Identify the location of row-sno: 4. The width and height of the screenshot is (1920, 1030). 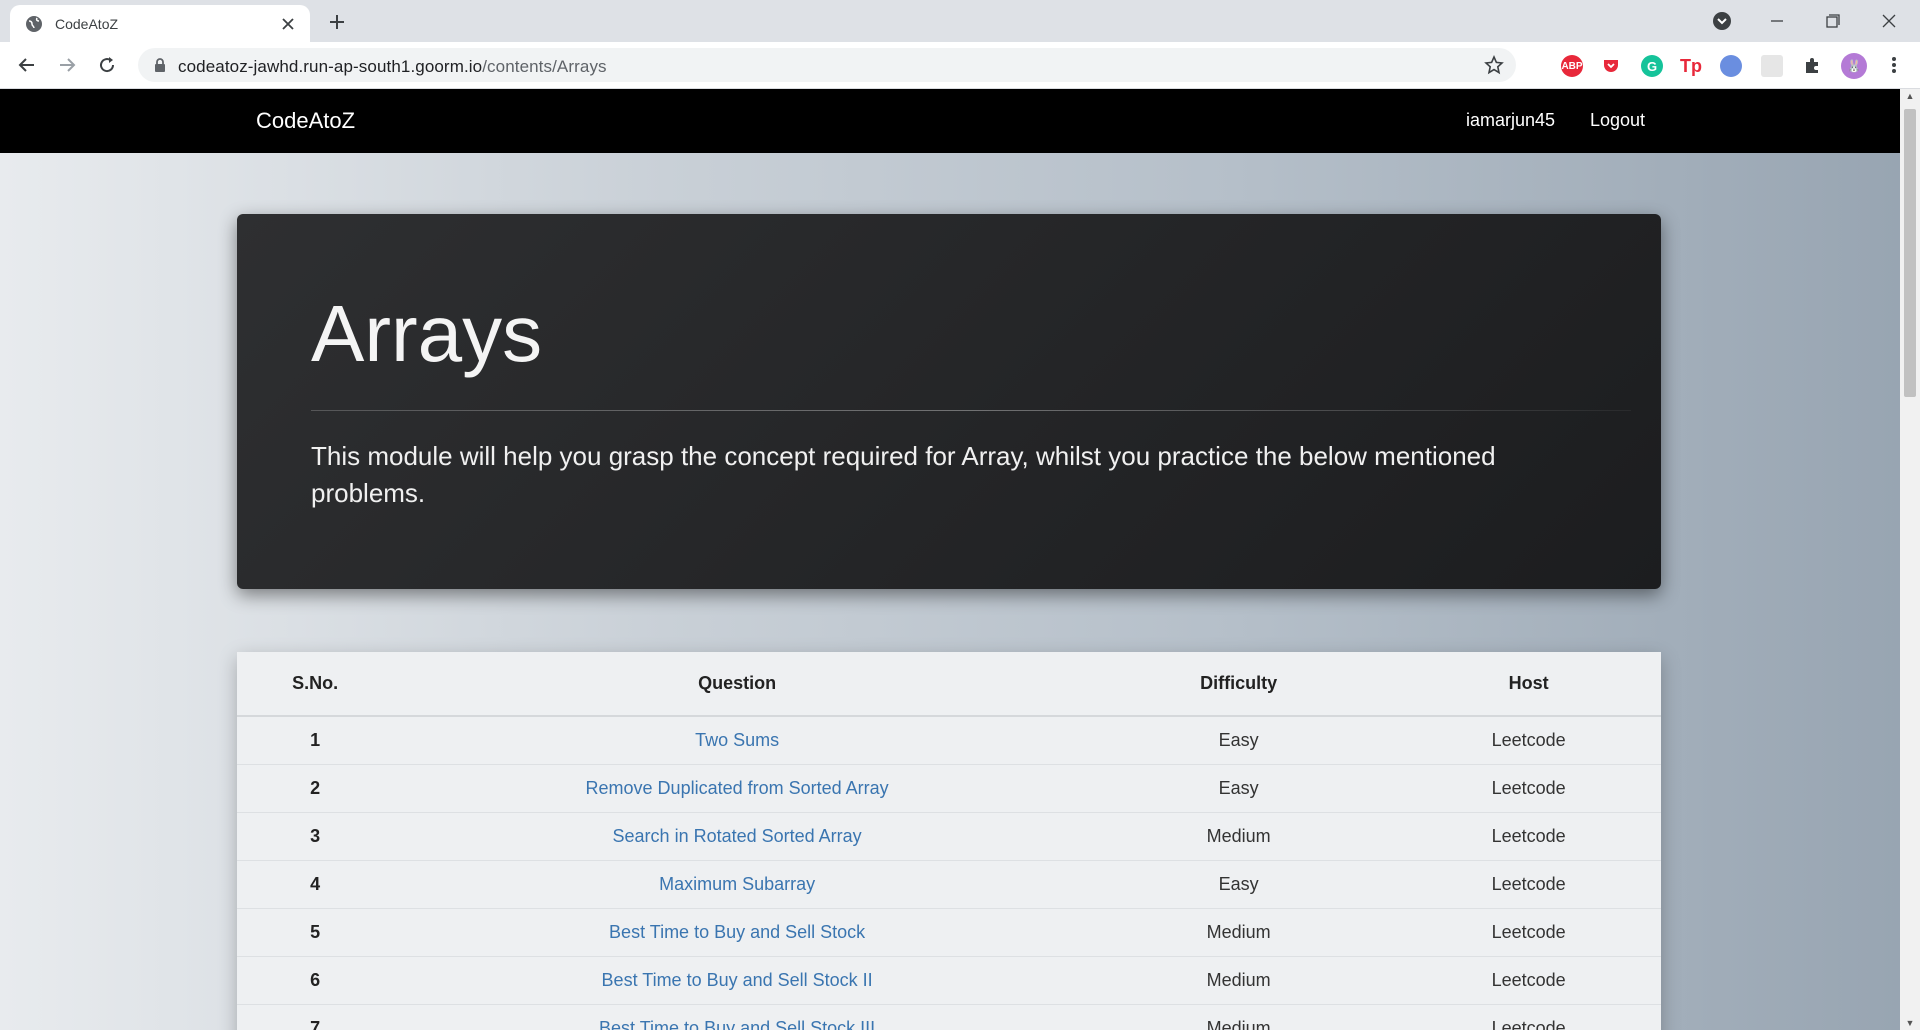
(315, 884).